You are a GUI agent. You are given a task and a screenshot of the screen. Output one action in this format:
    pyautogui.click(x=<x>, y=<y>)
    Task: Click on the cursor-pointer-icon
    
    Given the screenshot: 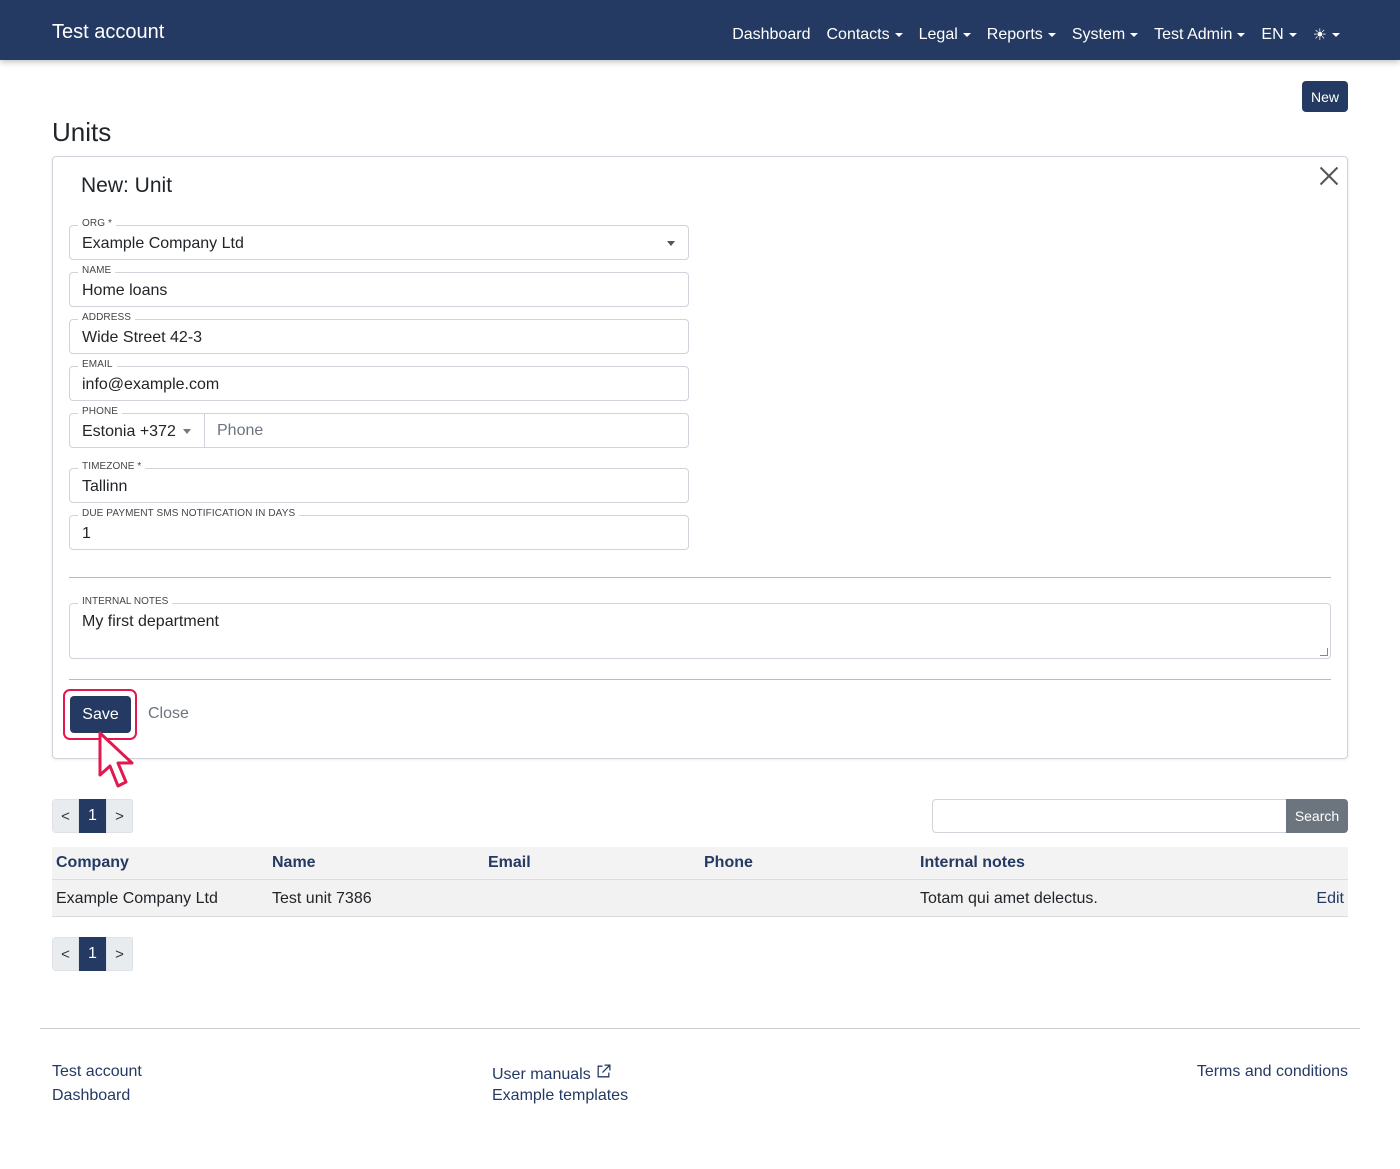 What is the action you would take?
    pyautogui.click(x=116, y=759)
    